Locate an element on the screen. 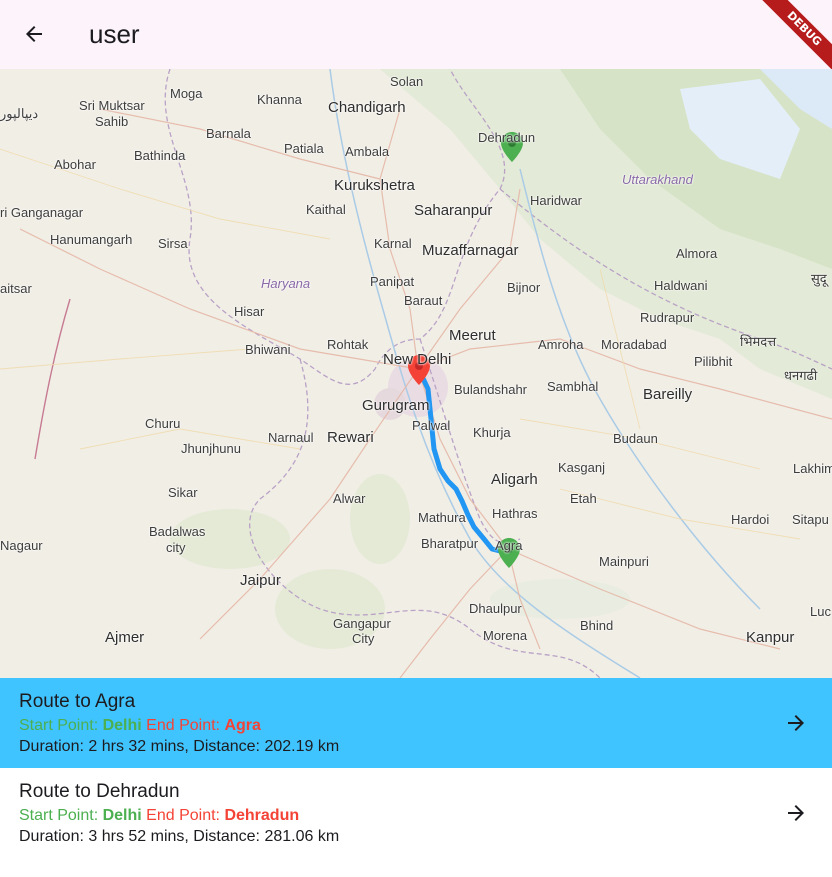 Image resolution: width=832 pixels, height=877 pixels. map-label: New Delhi is located at coordinates (417, 359).